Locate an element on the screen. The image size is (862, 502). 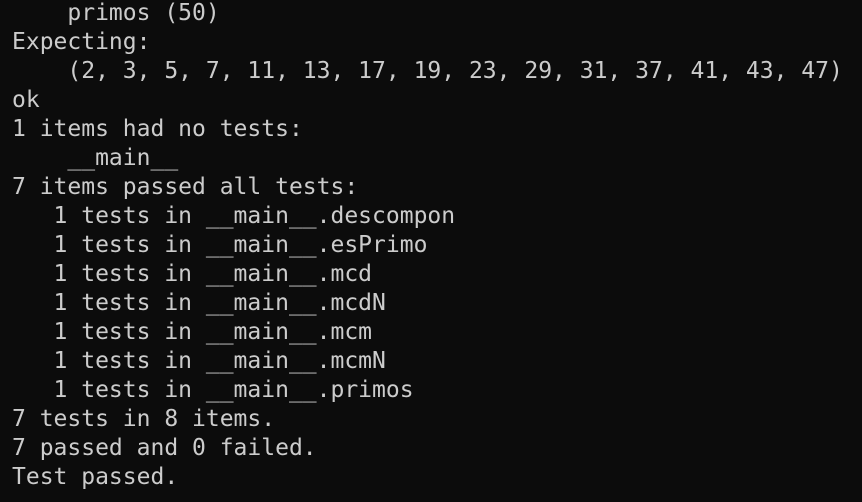
output-line-test-esprimo: 1 tests in __main__.esPrimo is located at coordinates (220, 245).